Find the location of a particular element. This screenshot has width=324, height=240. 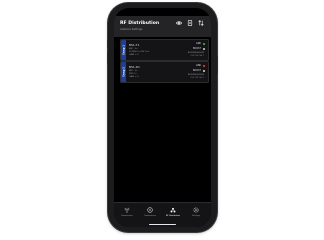

tab-label: Transmitters is located at coordinates (150, 215).